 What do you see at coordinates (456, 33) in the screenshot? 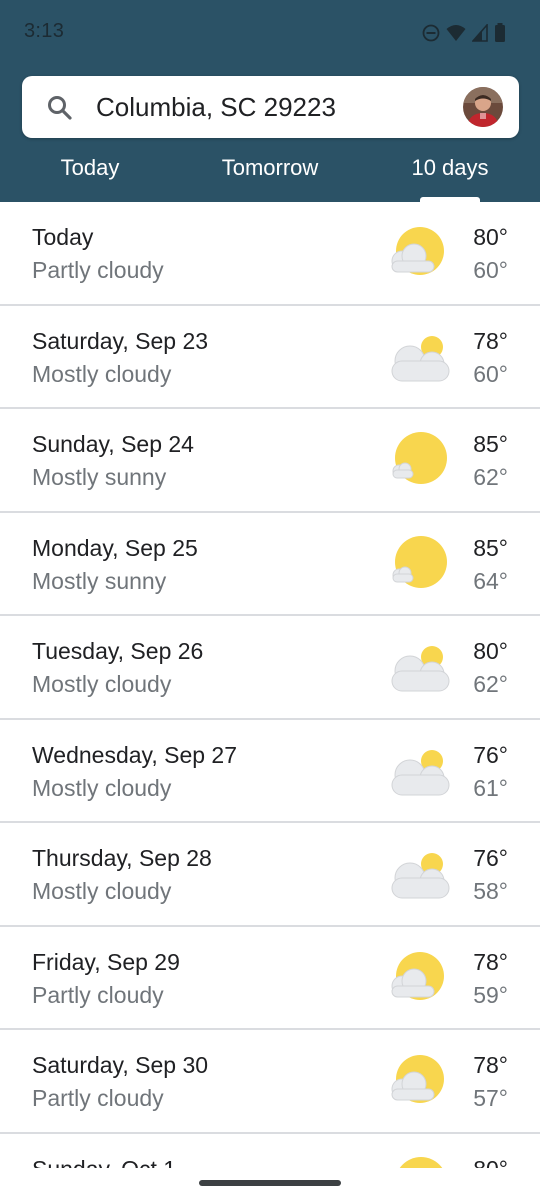
I see `wifi-icon` at bounding box center [456, 33].